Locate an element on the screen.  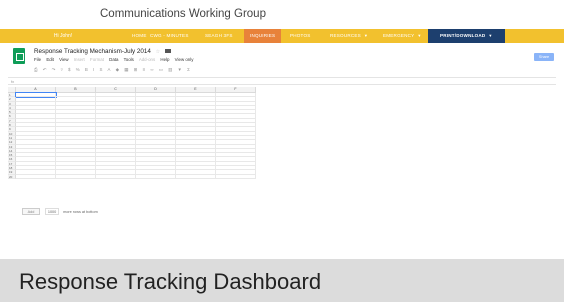
menu-data: Data is located at coordinates (113, 59).